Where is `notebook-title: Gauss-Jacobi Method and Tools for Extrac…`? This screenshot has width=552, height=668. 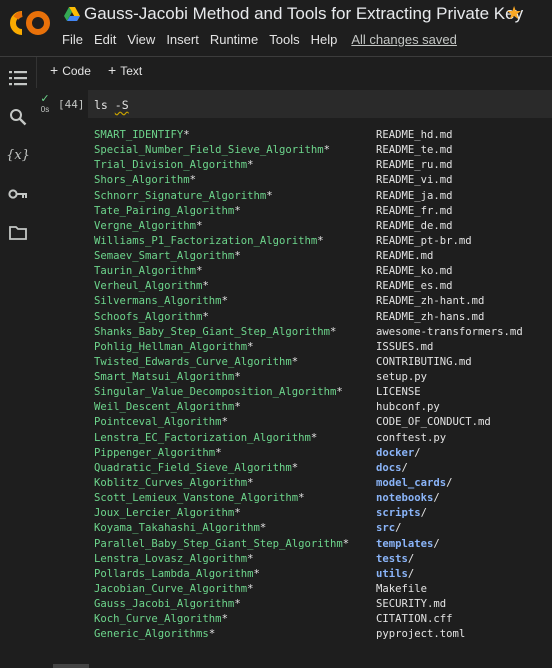 notebook-title: Gauss-Jacobi Method and Tools for Extrac… is located at coordinates (303, 14).